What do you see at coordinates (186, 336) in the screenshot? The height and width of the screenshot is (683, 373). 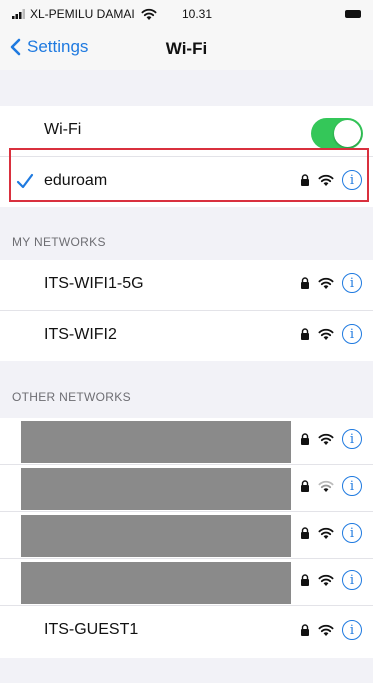 I see `network-row: ITS-WIFI2 i` at bounding box center [186, 336].